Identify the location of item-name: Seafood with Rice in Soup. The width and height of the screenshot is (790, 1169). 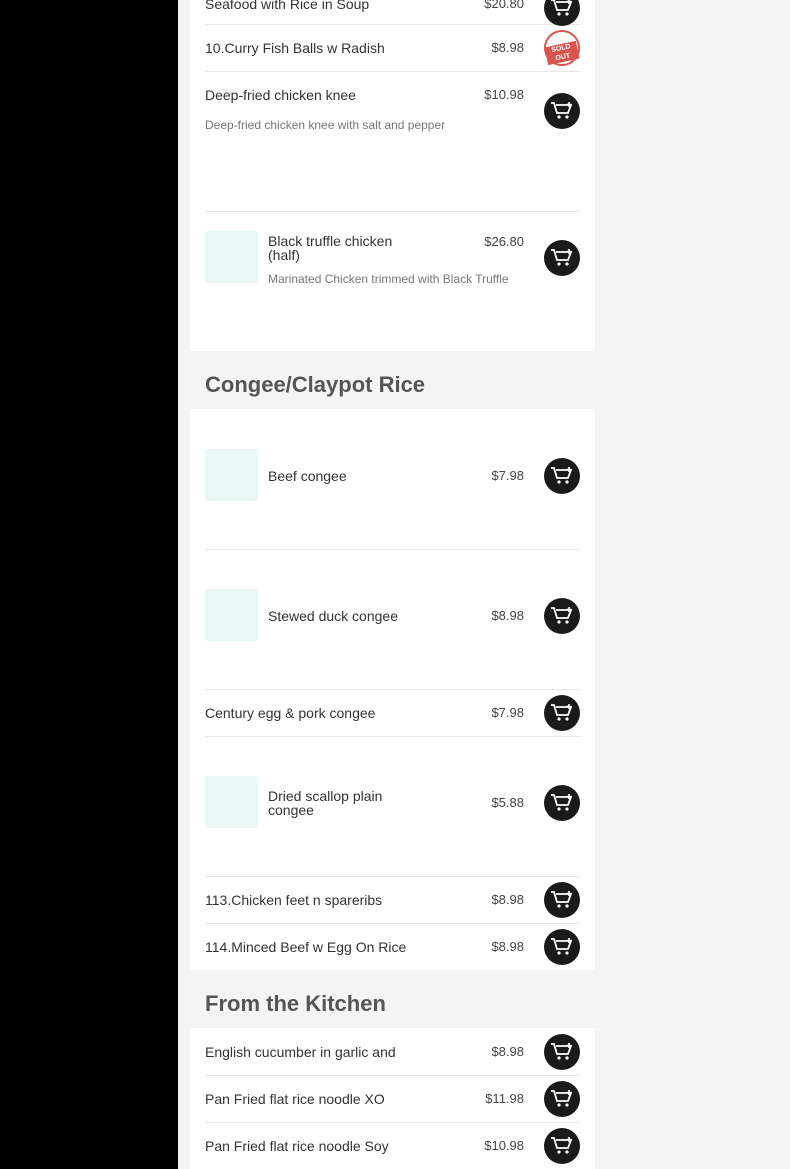
(287, 6).